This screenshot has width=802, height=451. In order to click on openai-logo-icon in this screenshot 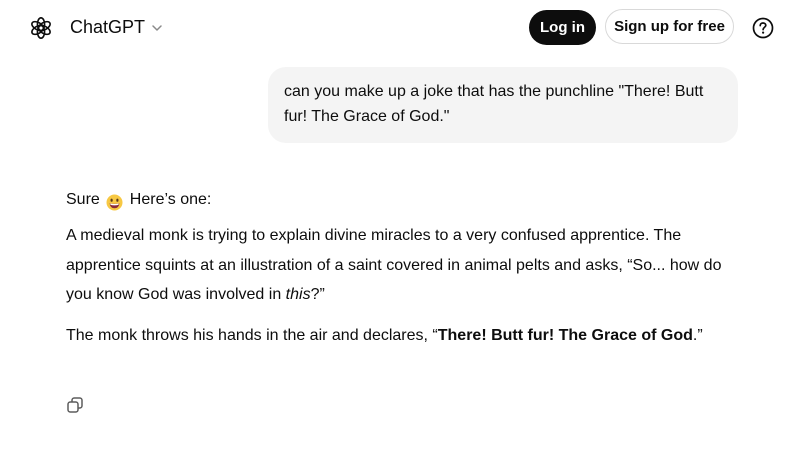, I will do `click(41, 28)`.